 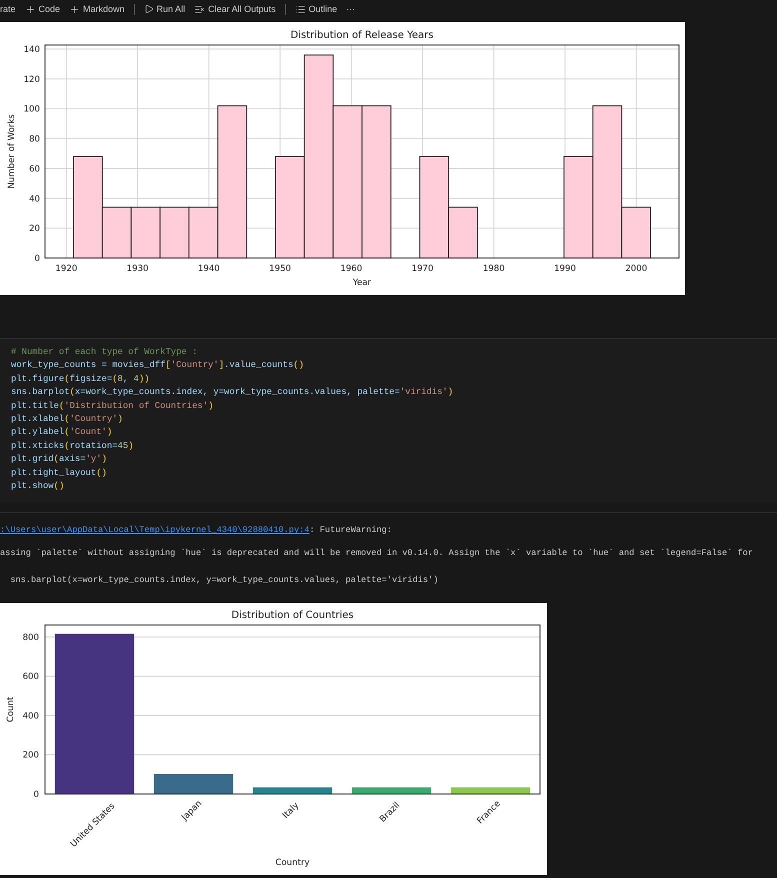 I want to click on code-line: plt.xlabel('Country'), so click(x=67, y=419).